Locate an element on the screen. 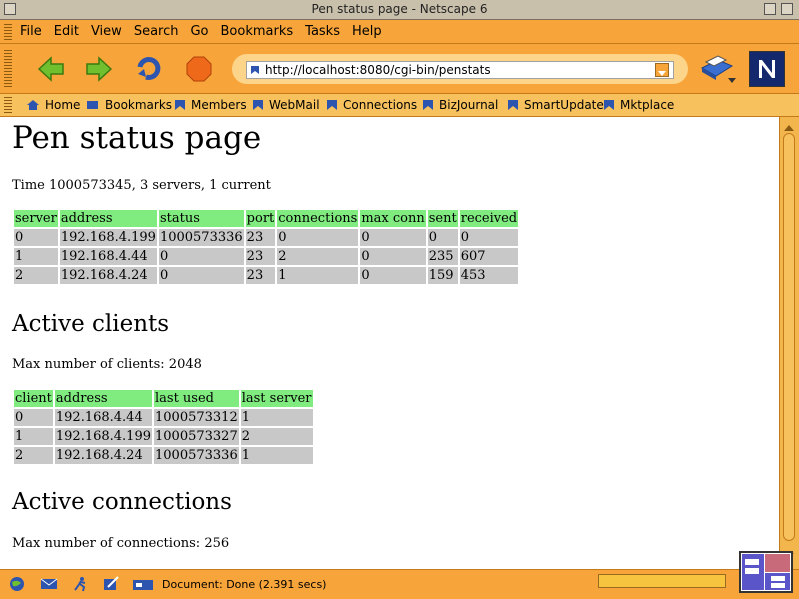  menubar-grip is located at coordinates (8, 32).